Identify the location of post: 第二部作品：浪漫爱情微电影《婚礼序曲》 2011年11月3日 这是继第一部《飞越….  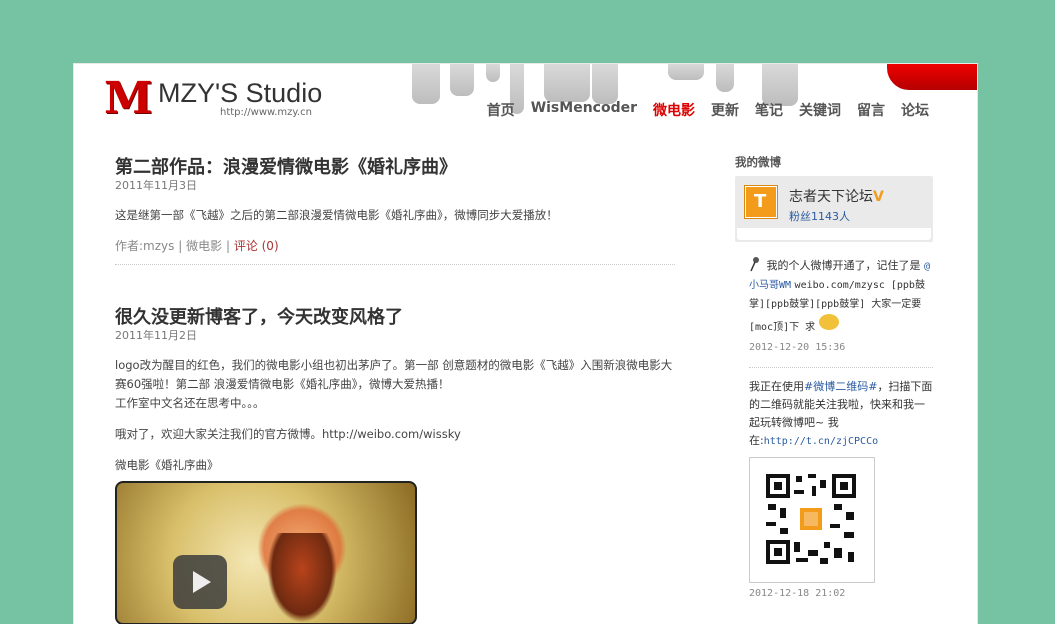
(395, 210).